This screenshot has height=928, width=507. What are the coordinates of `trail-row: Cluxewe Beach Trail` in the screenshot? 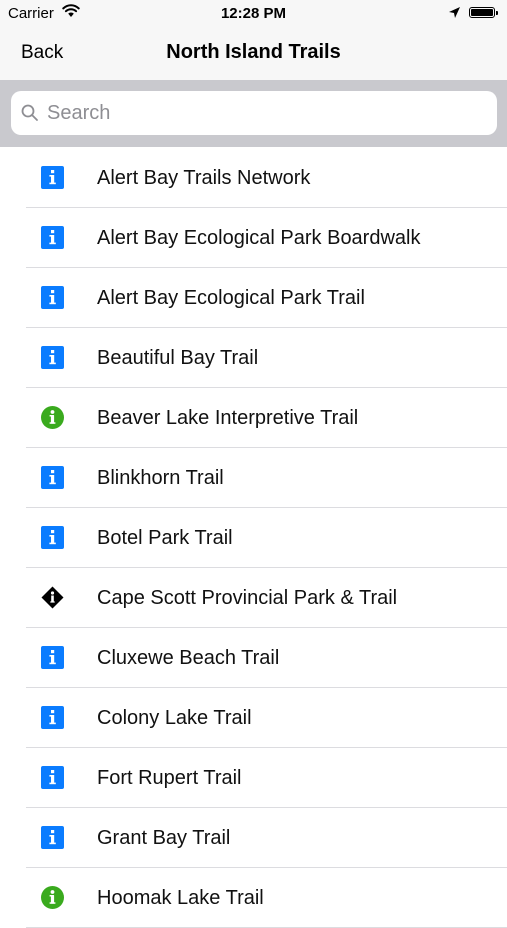 It's located at (253, 658).